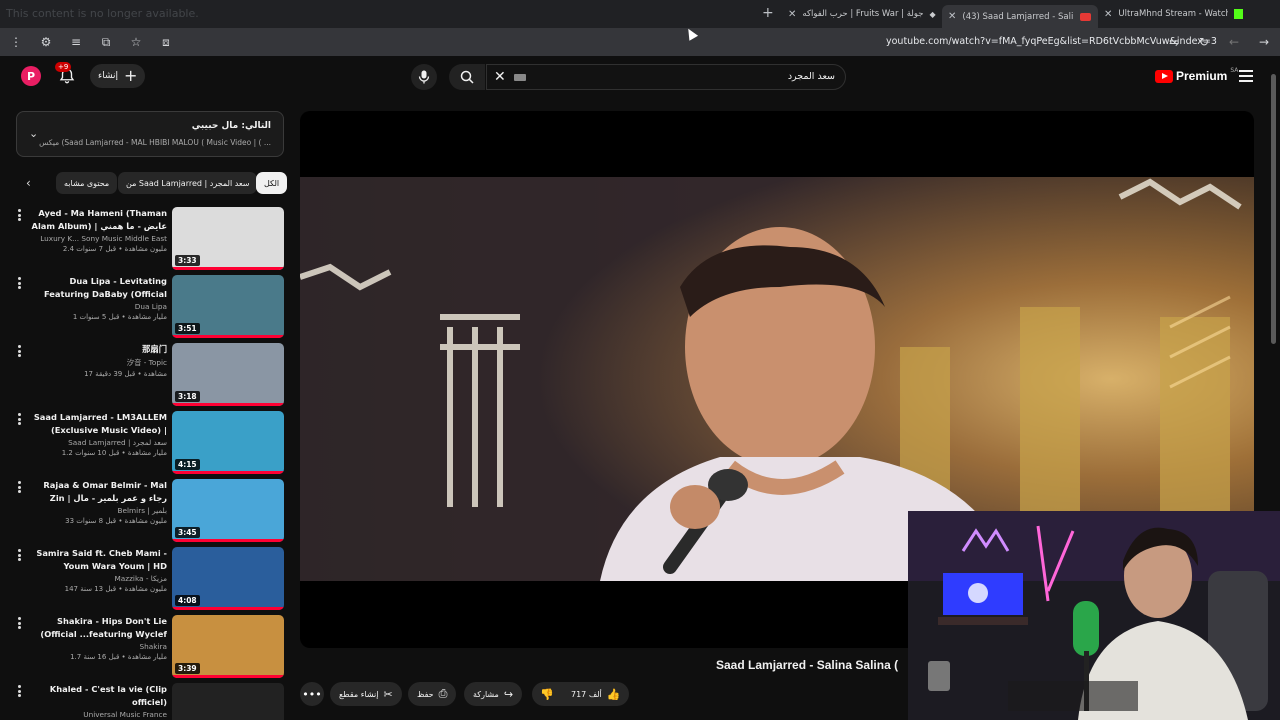 The height and width of the screenshot is (720, 1280). I want to click on search-query: سعد المجرد, so click(811, 76).